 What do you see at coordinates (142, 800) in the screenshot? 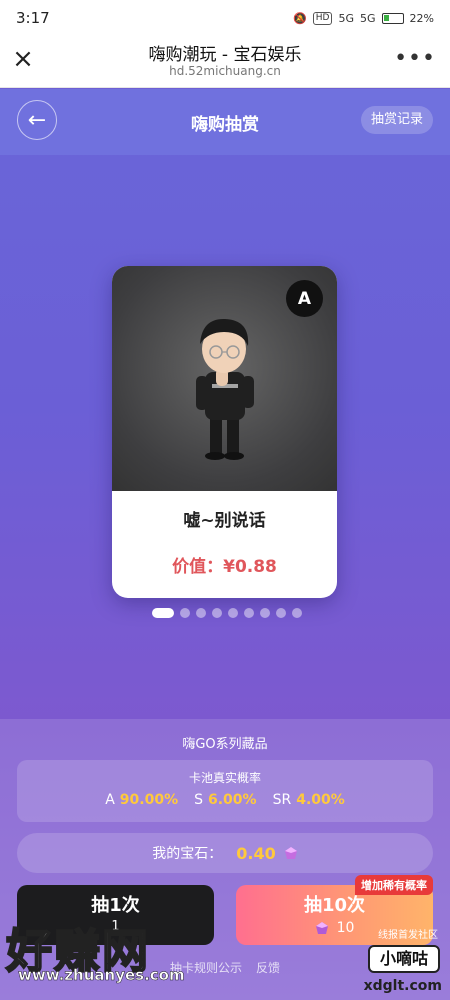
I see `prob-a: A 90.00%` at bounding box center [142, 800].